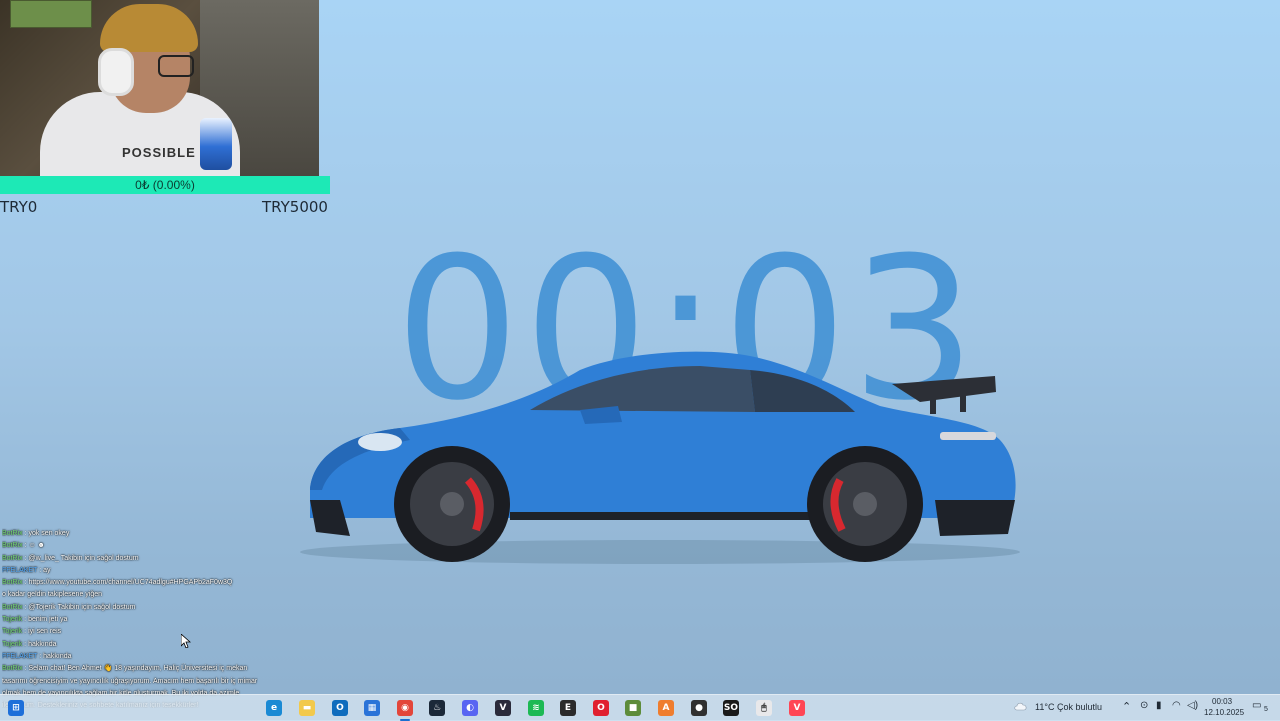  Describe the element at coordinates (159, 88) in the screenshot. I see `webcam-feed: POSSIBLE` at that location.